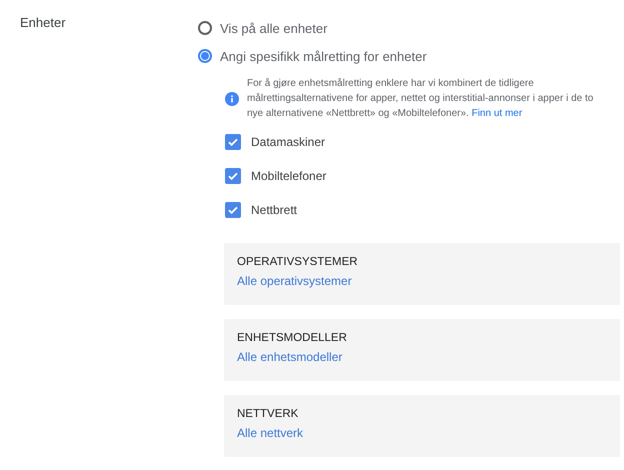 The height and width of the screenshot is (470, 624). What do you see at coordinates (420, 99) in the screenshot?
I see `info-text: For å gjøre enhetsmålretting enklere har vi kombinert de tidligere målrettingsalternativene for apper, nettet og interstitial-annonser i apper i de to nye alternativene «Nettbrett» og «Mobiltelefoner». Finn ut mer` at bounding box center [420, 99].